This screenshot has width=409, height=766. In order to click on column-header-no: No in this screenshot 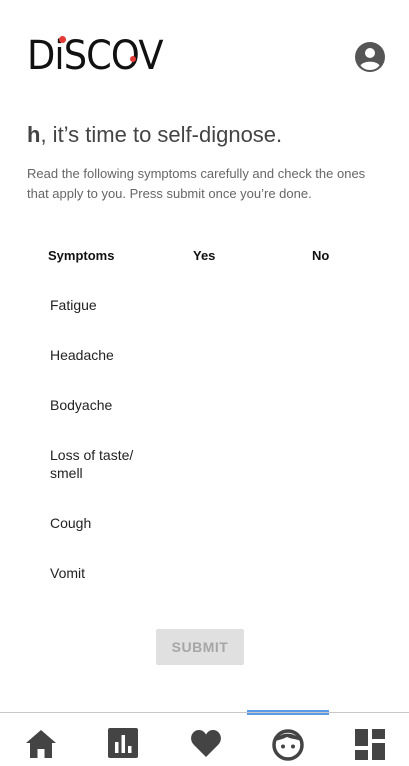, I will do `click(321, 255)`.